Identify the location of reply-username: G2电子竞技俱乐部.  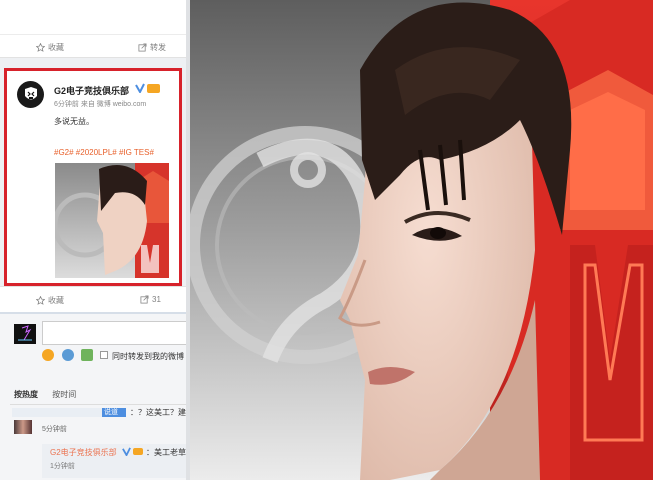
(83, 452).